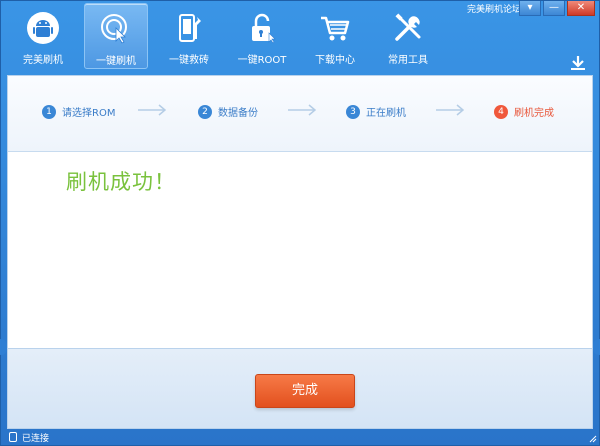 This screenshot has height=446, width=600. What do you see at coordinates (592, 438) in the screenshot?
I see `resize-grip-icon` at bounding box center [592, 438].